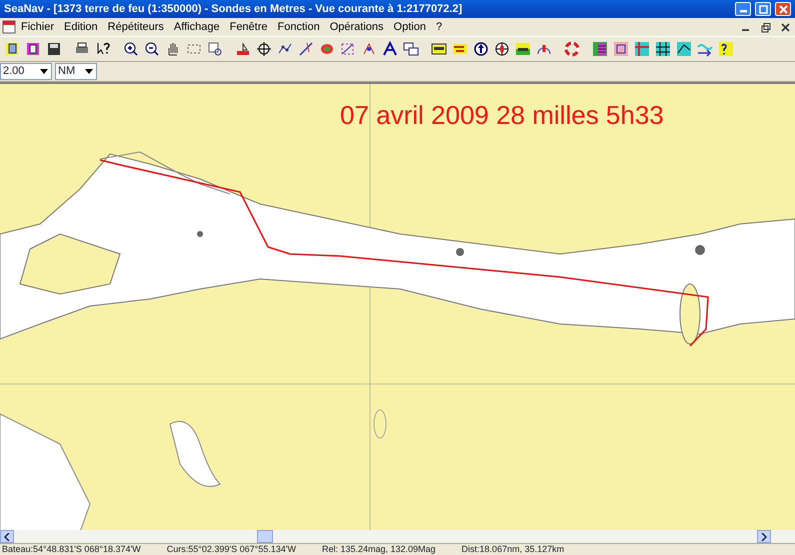 Image resolution: width=795 pixels, height=555 pixels. Describe the element at coordinates (460, 49) in the screenshot. I see `nmea-icon` at that location.